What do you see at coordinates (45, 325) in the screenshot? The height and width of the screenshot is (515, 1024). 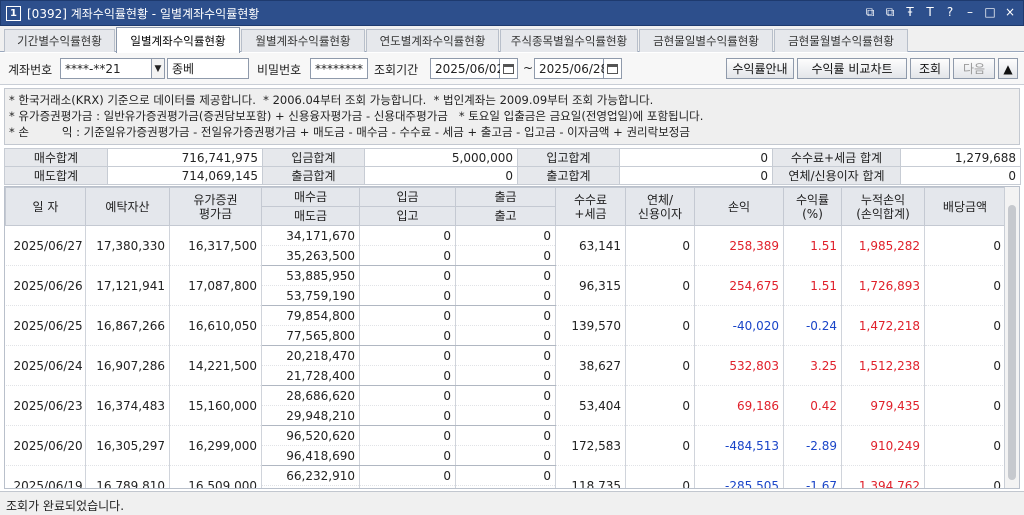 I see `cell-date: 2025/06/25` at bounding box center [45, 325].